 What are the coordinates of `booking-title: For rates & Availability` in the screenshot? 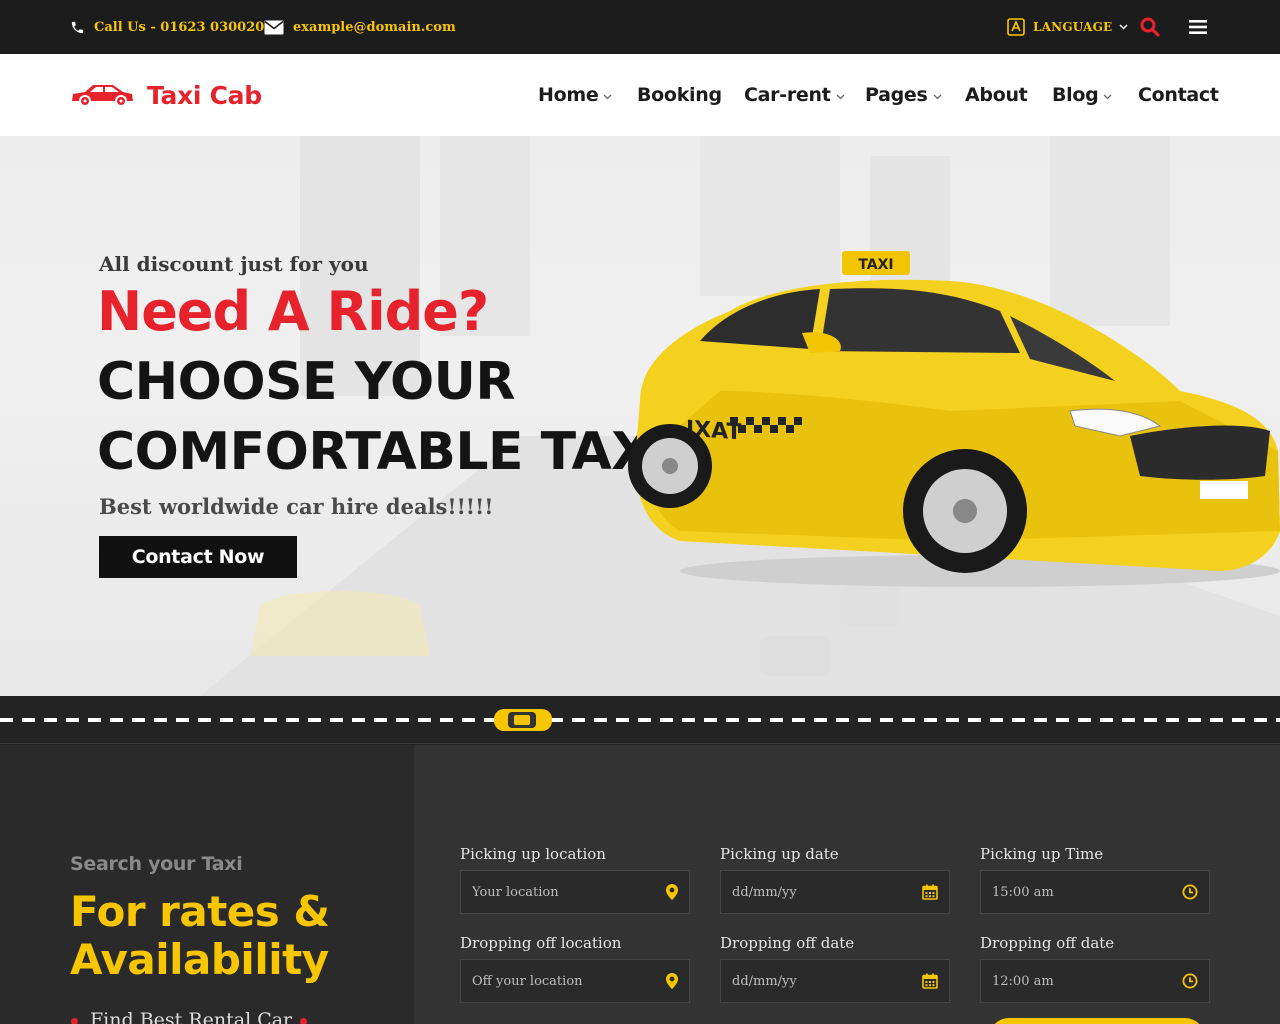 It's located at (200, 936).